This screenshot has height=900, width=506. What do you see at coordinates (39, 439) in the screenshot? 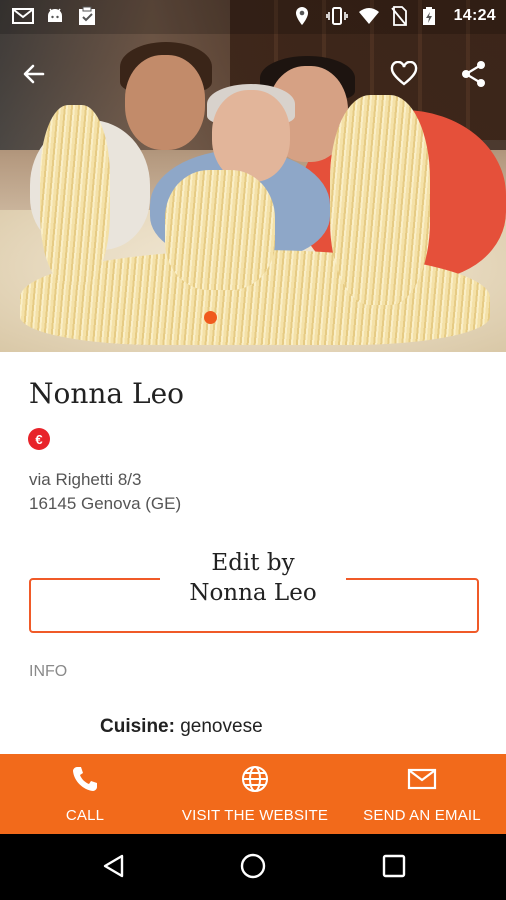
I see `price-badge: €` at bounding box center [39, 439].